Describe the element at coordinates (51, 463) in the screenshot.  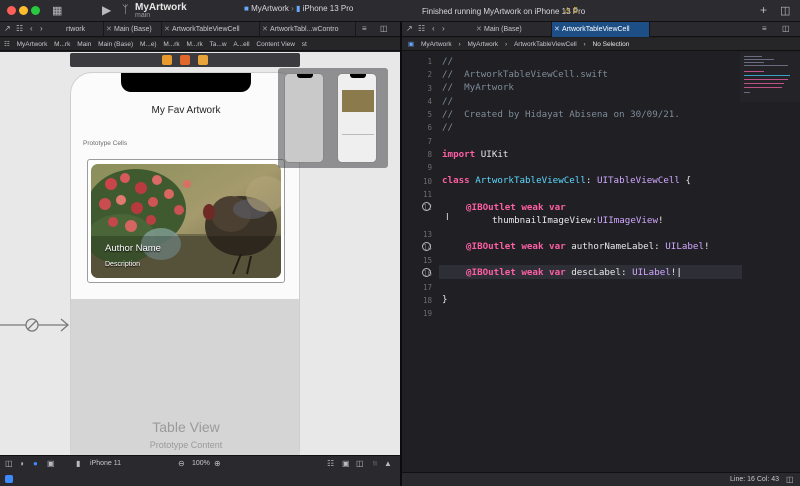
I see `interface-style-icon: ▣` at that location.